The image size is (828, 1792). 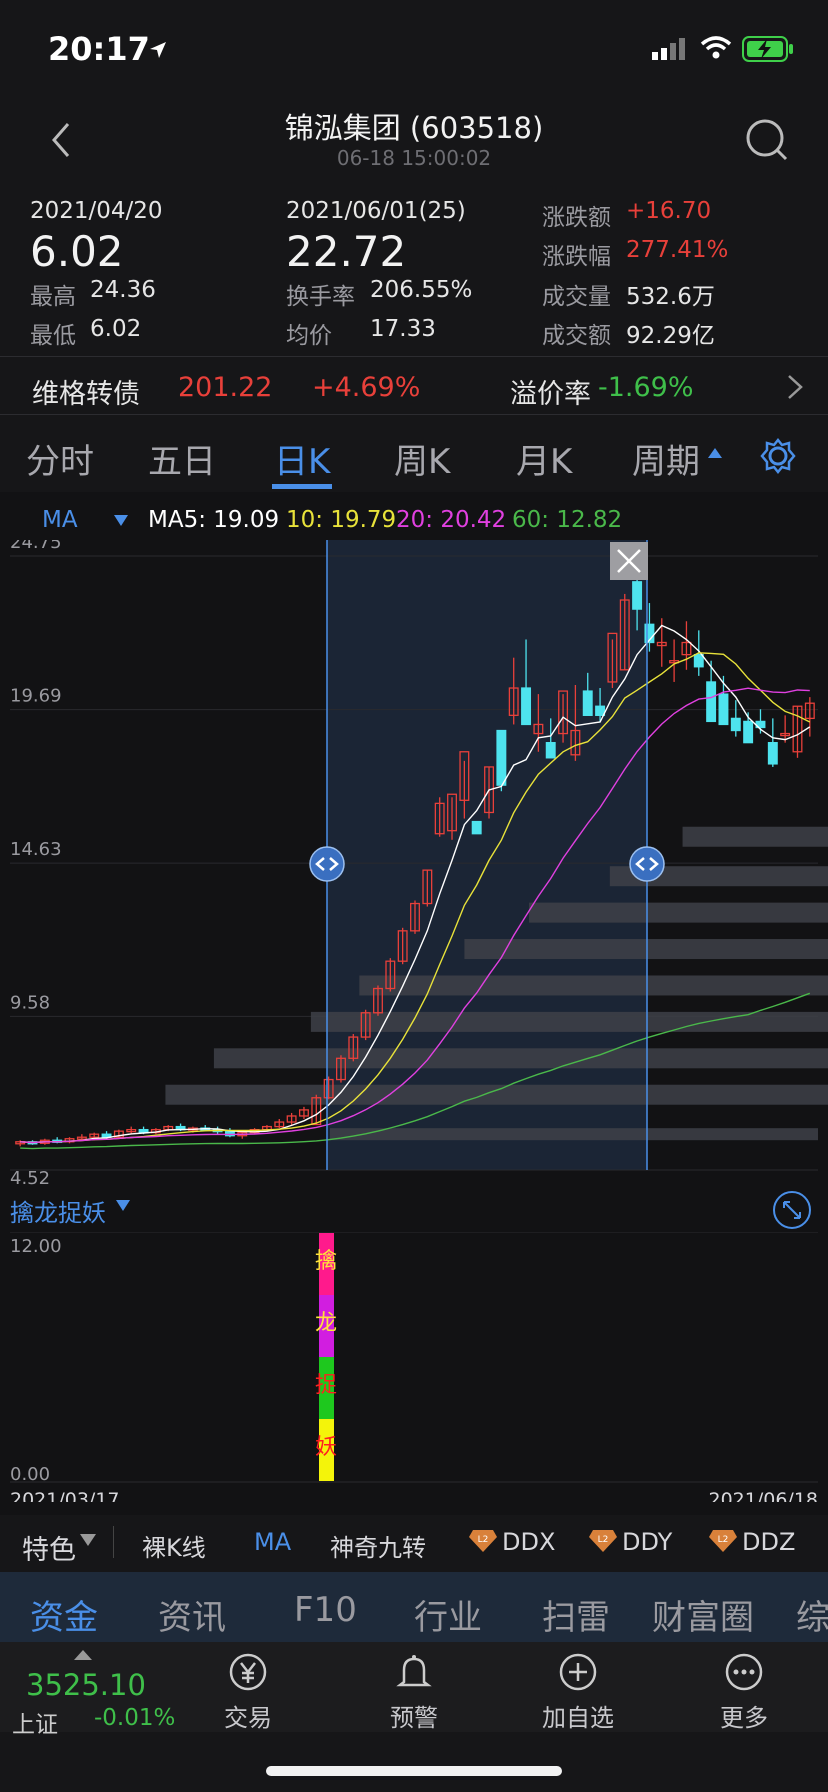 I want to click on settings-gear-icon, so click(x=778, y=456).